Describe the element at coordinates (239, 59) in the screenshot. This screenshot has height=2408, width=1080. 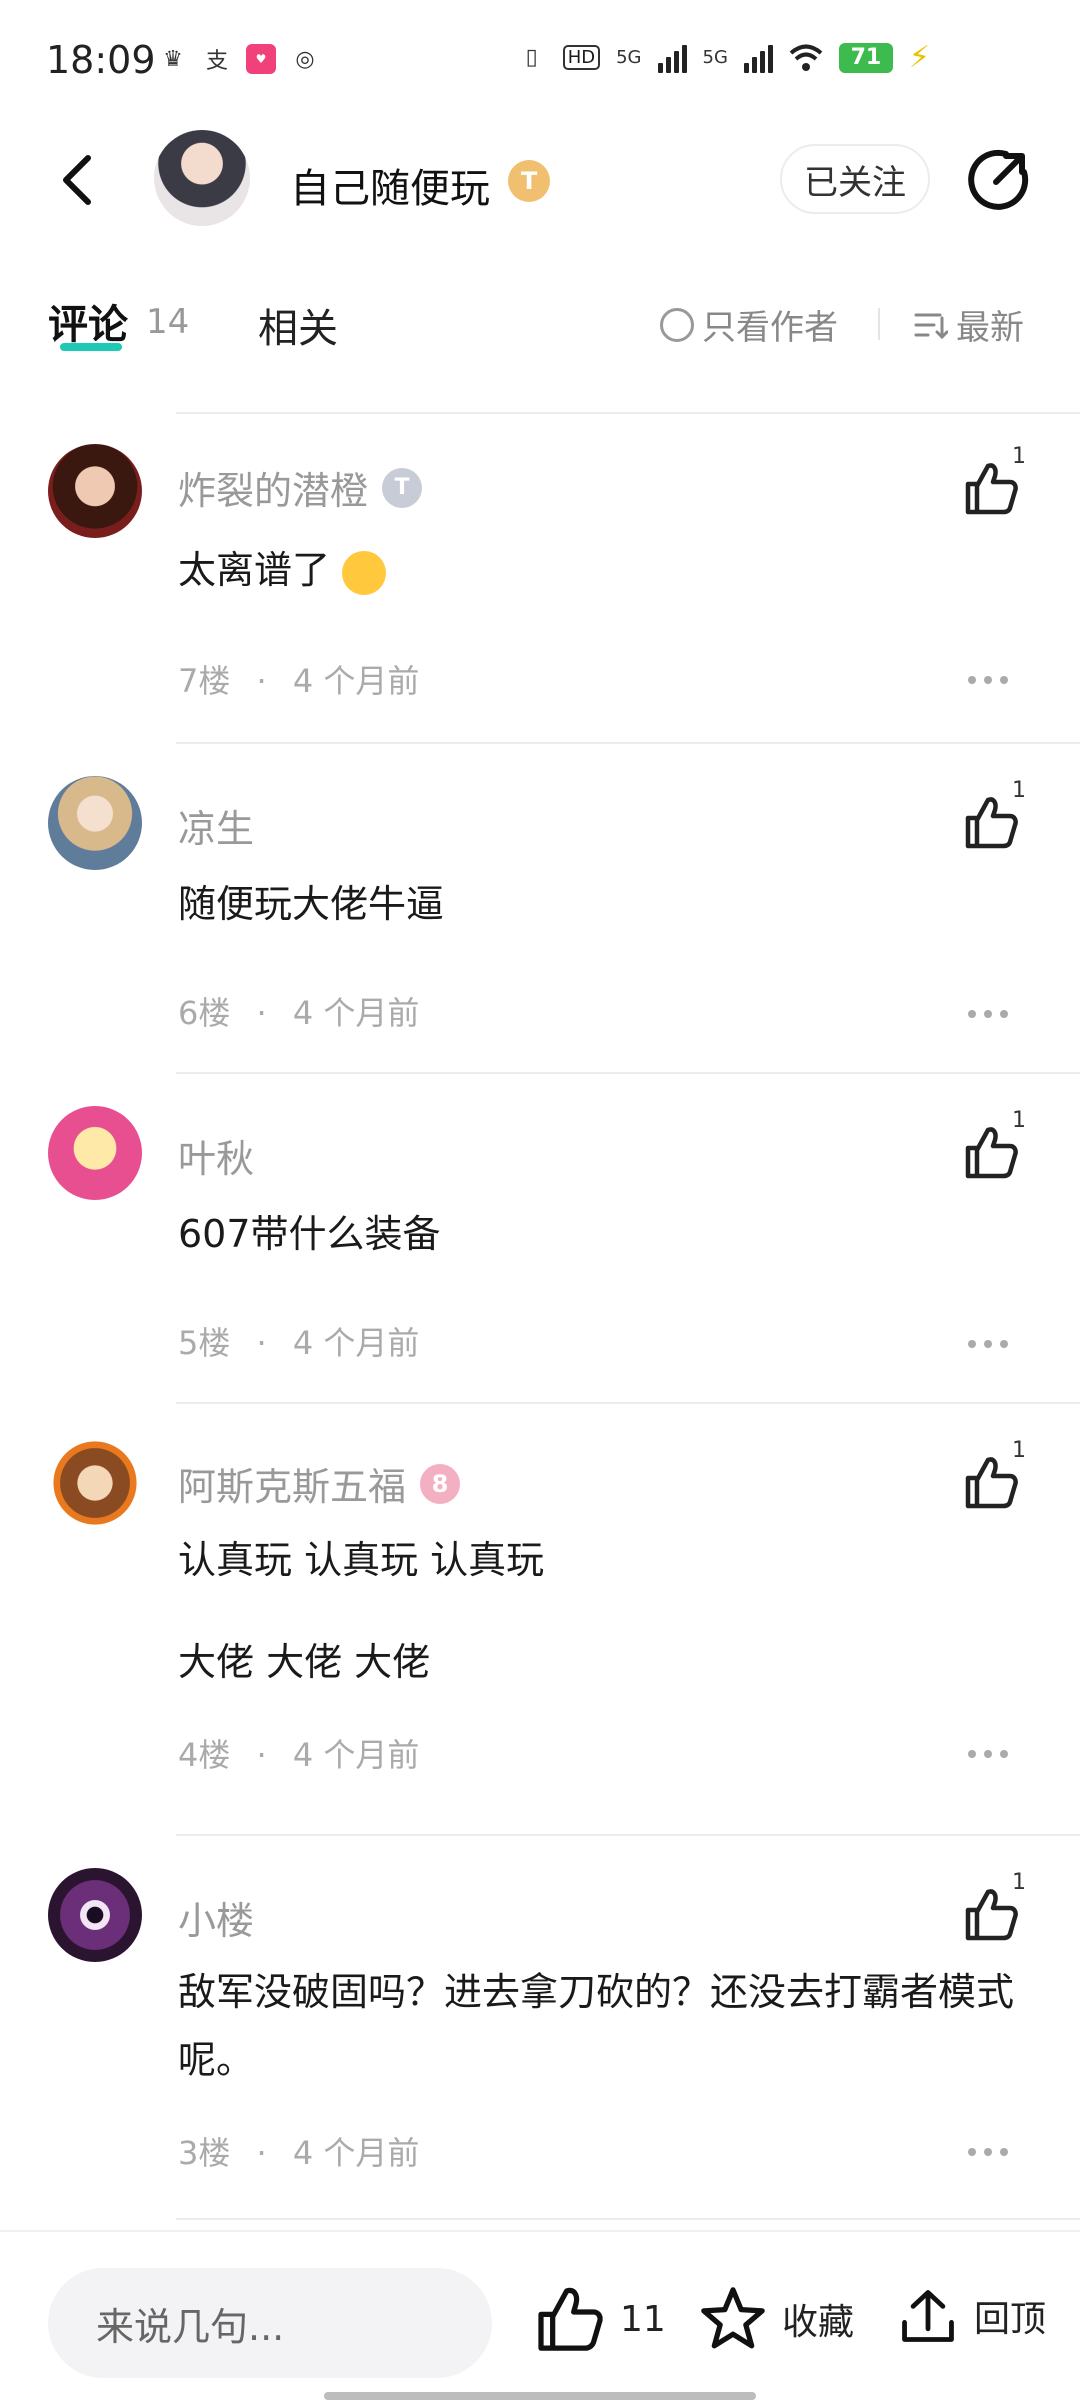
I see `notification-icons: ♛ 支 ♥ ◎` at that location.